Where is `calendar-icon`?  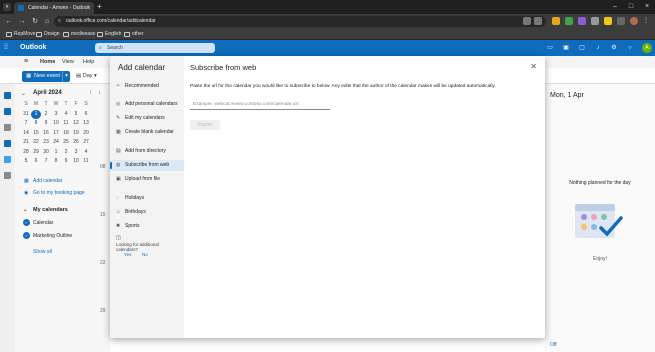
calendar-icon is located at coordinates (7, 111).